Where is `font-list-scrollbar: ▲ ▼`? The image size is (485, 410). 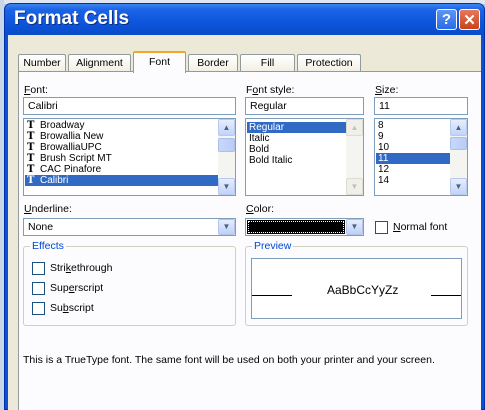
font-list-scrollbar: ▲ ▼ is located at coordinates (226, 157).